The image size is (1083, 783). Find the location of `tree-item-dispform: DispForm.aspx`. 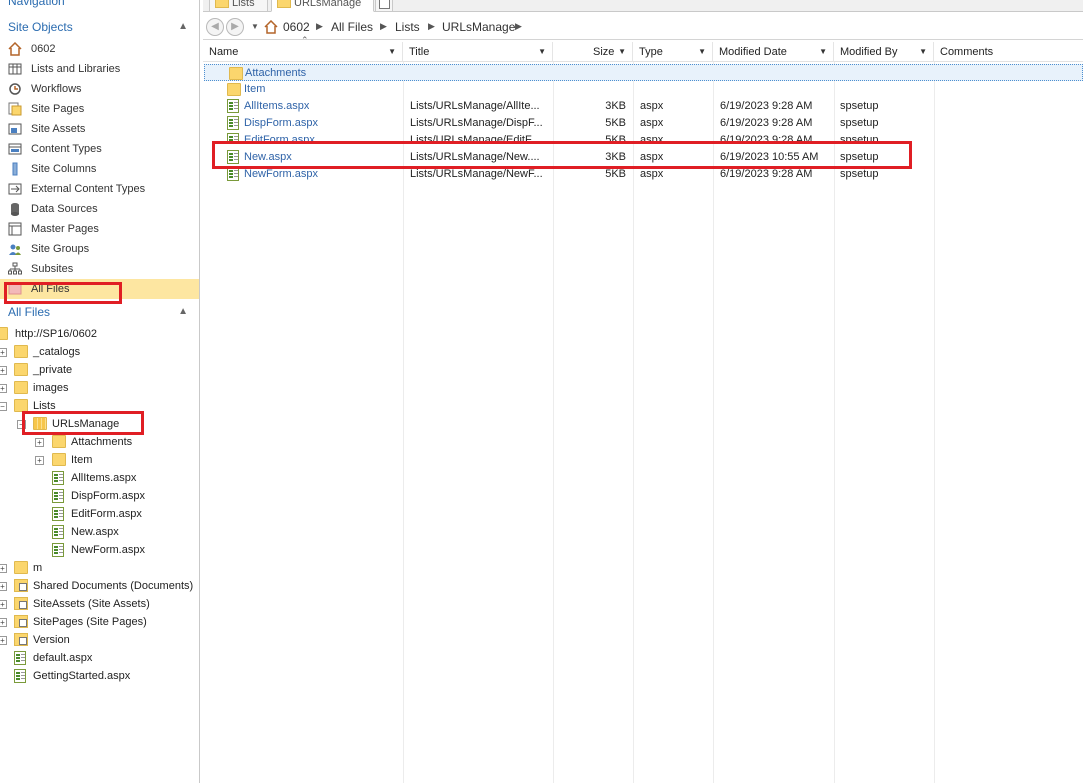

tree-item-dispform: DispForm.aspx is located at coordinates (99, 496).